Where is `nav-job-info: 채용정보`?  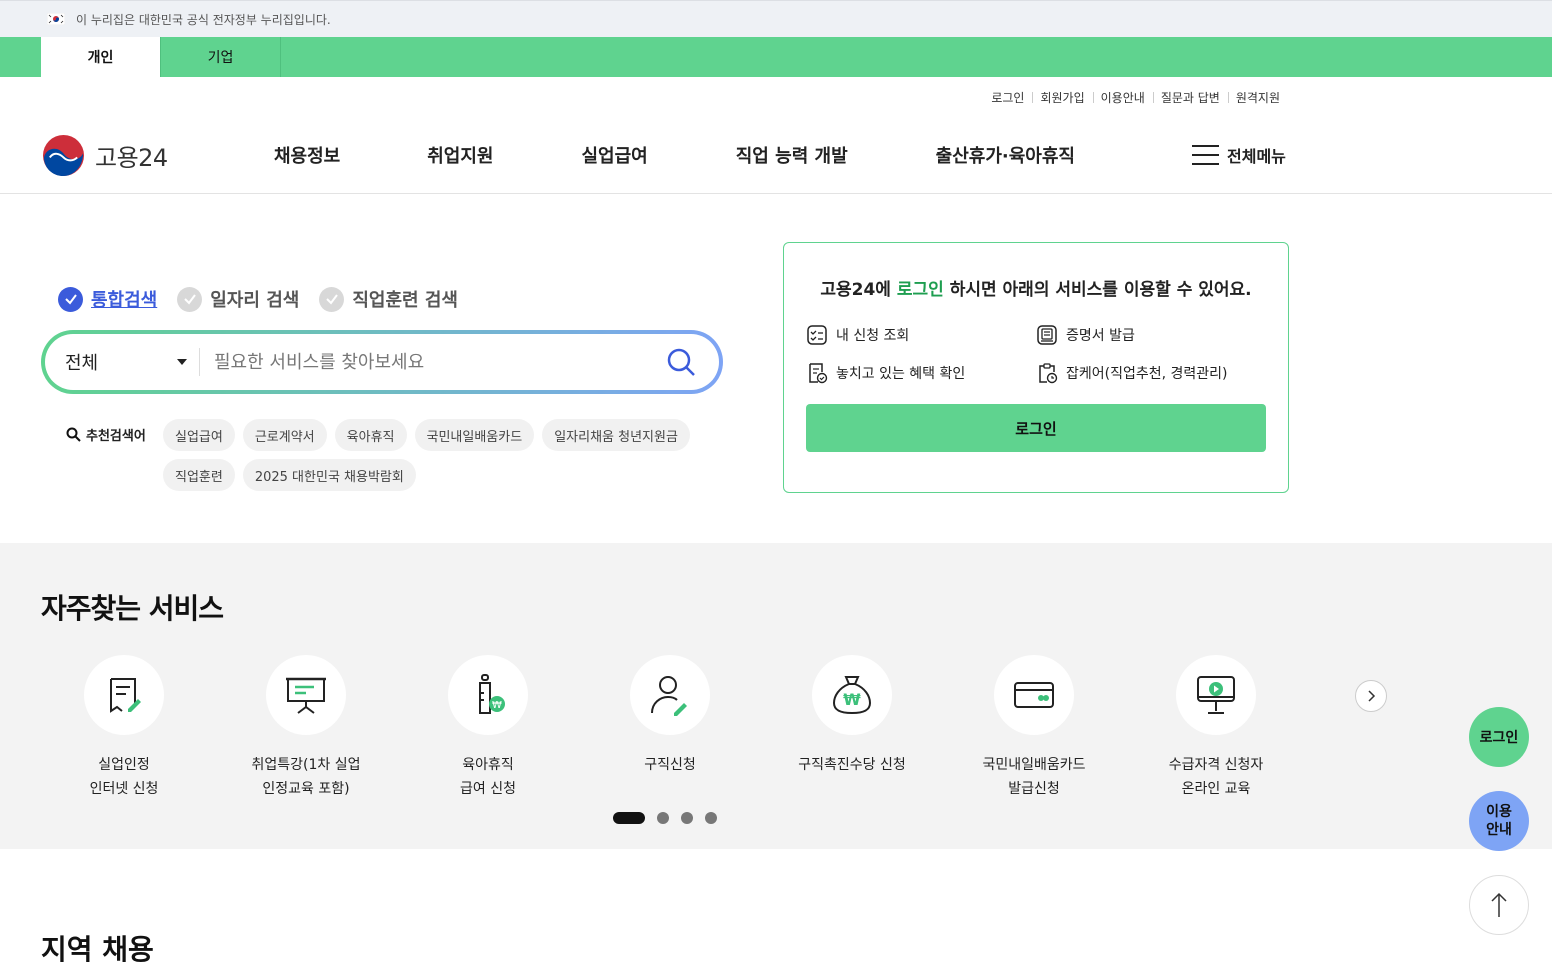
nav-job-info: 채용정보 is located at coordinates (307, 155).